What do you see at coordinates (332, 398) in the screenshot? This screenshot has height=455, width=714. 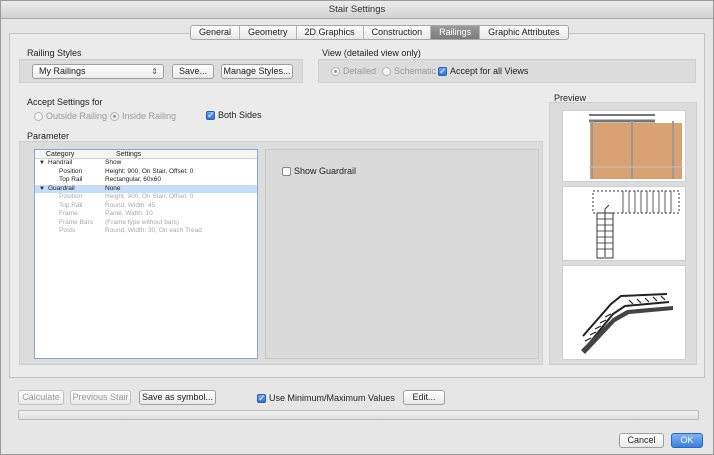 I see `use-minmax-label: Use Minimum/Maximum Values` at bounding box center [332, 398].